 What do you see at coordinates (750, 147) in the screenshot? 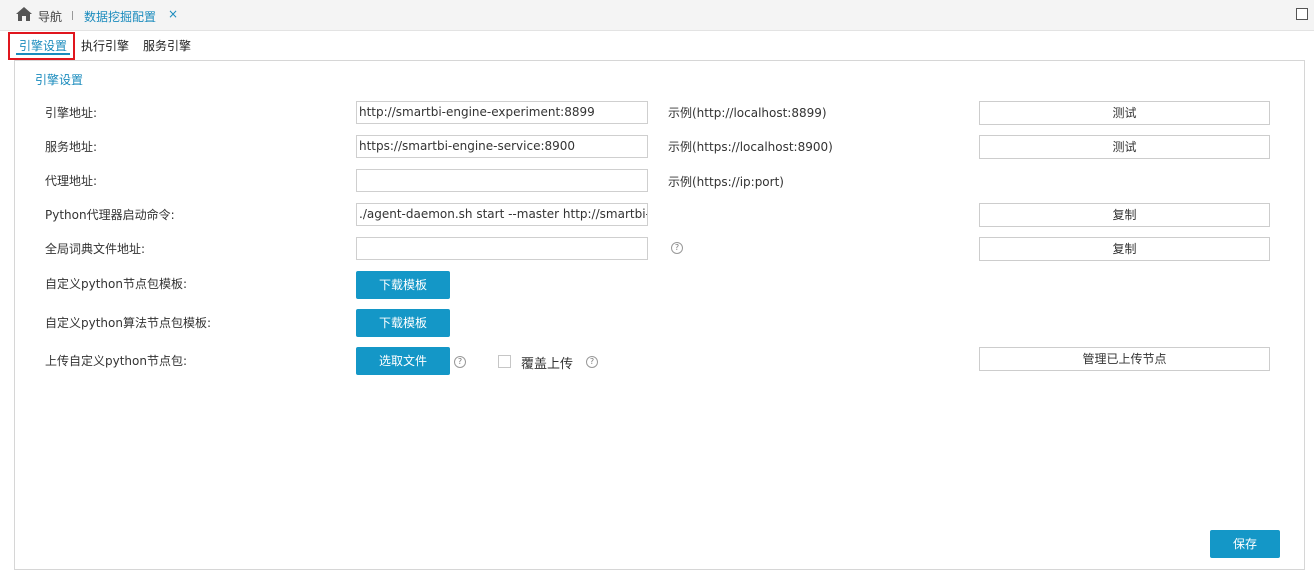
I see `service-address-example: 示例(https://localhost:8900)` at bounding box center [750, 147].